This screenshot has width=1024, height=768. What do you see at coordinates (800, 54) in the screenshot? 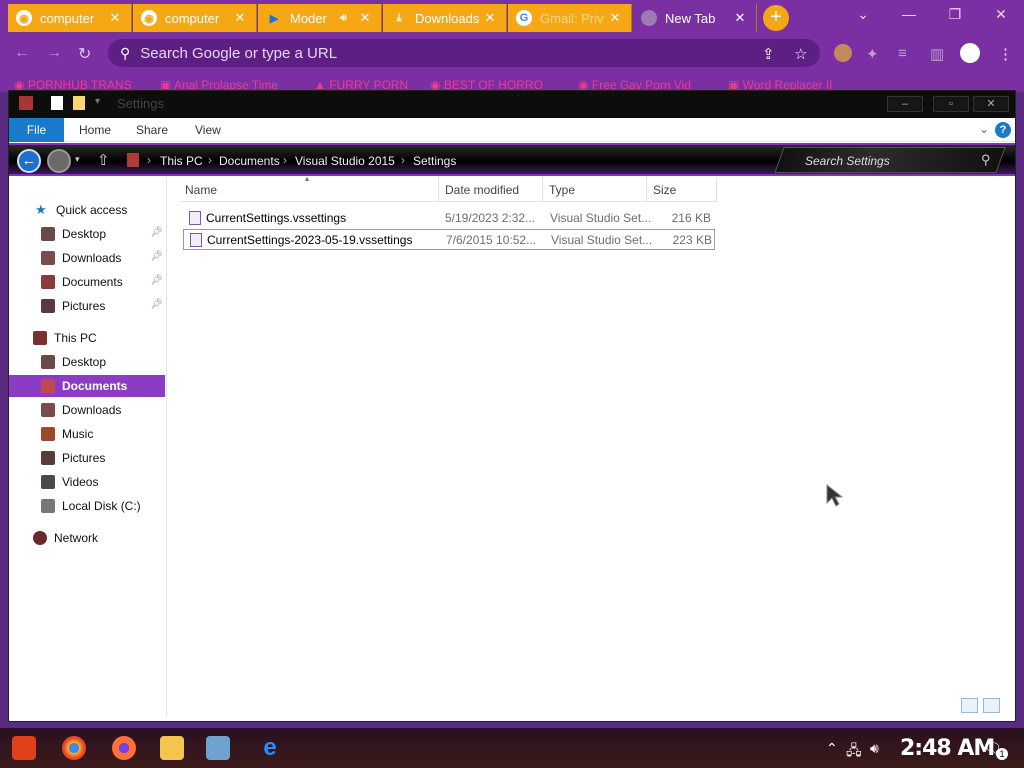
I see `bookmark-star-icon: ☆` at bounding box center [800, 54].